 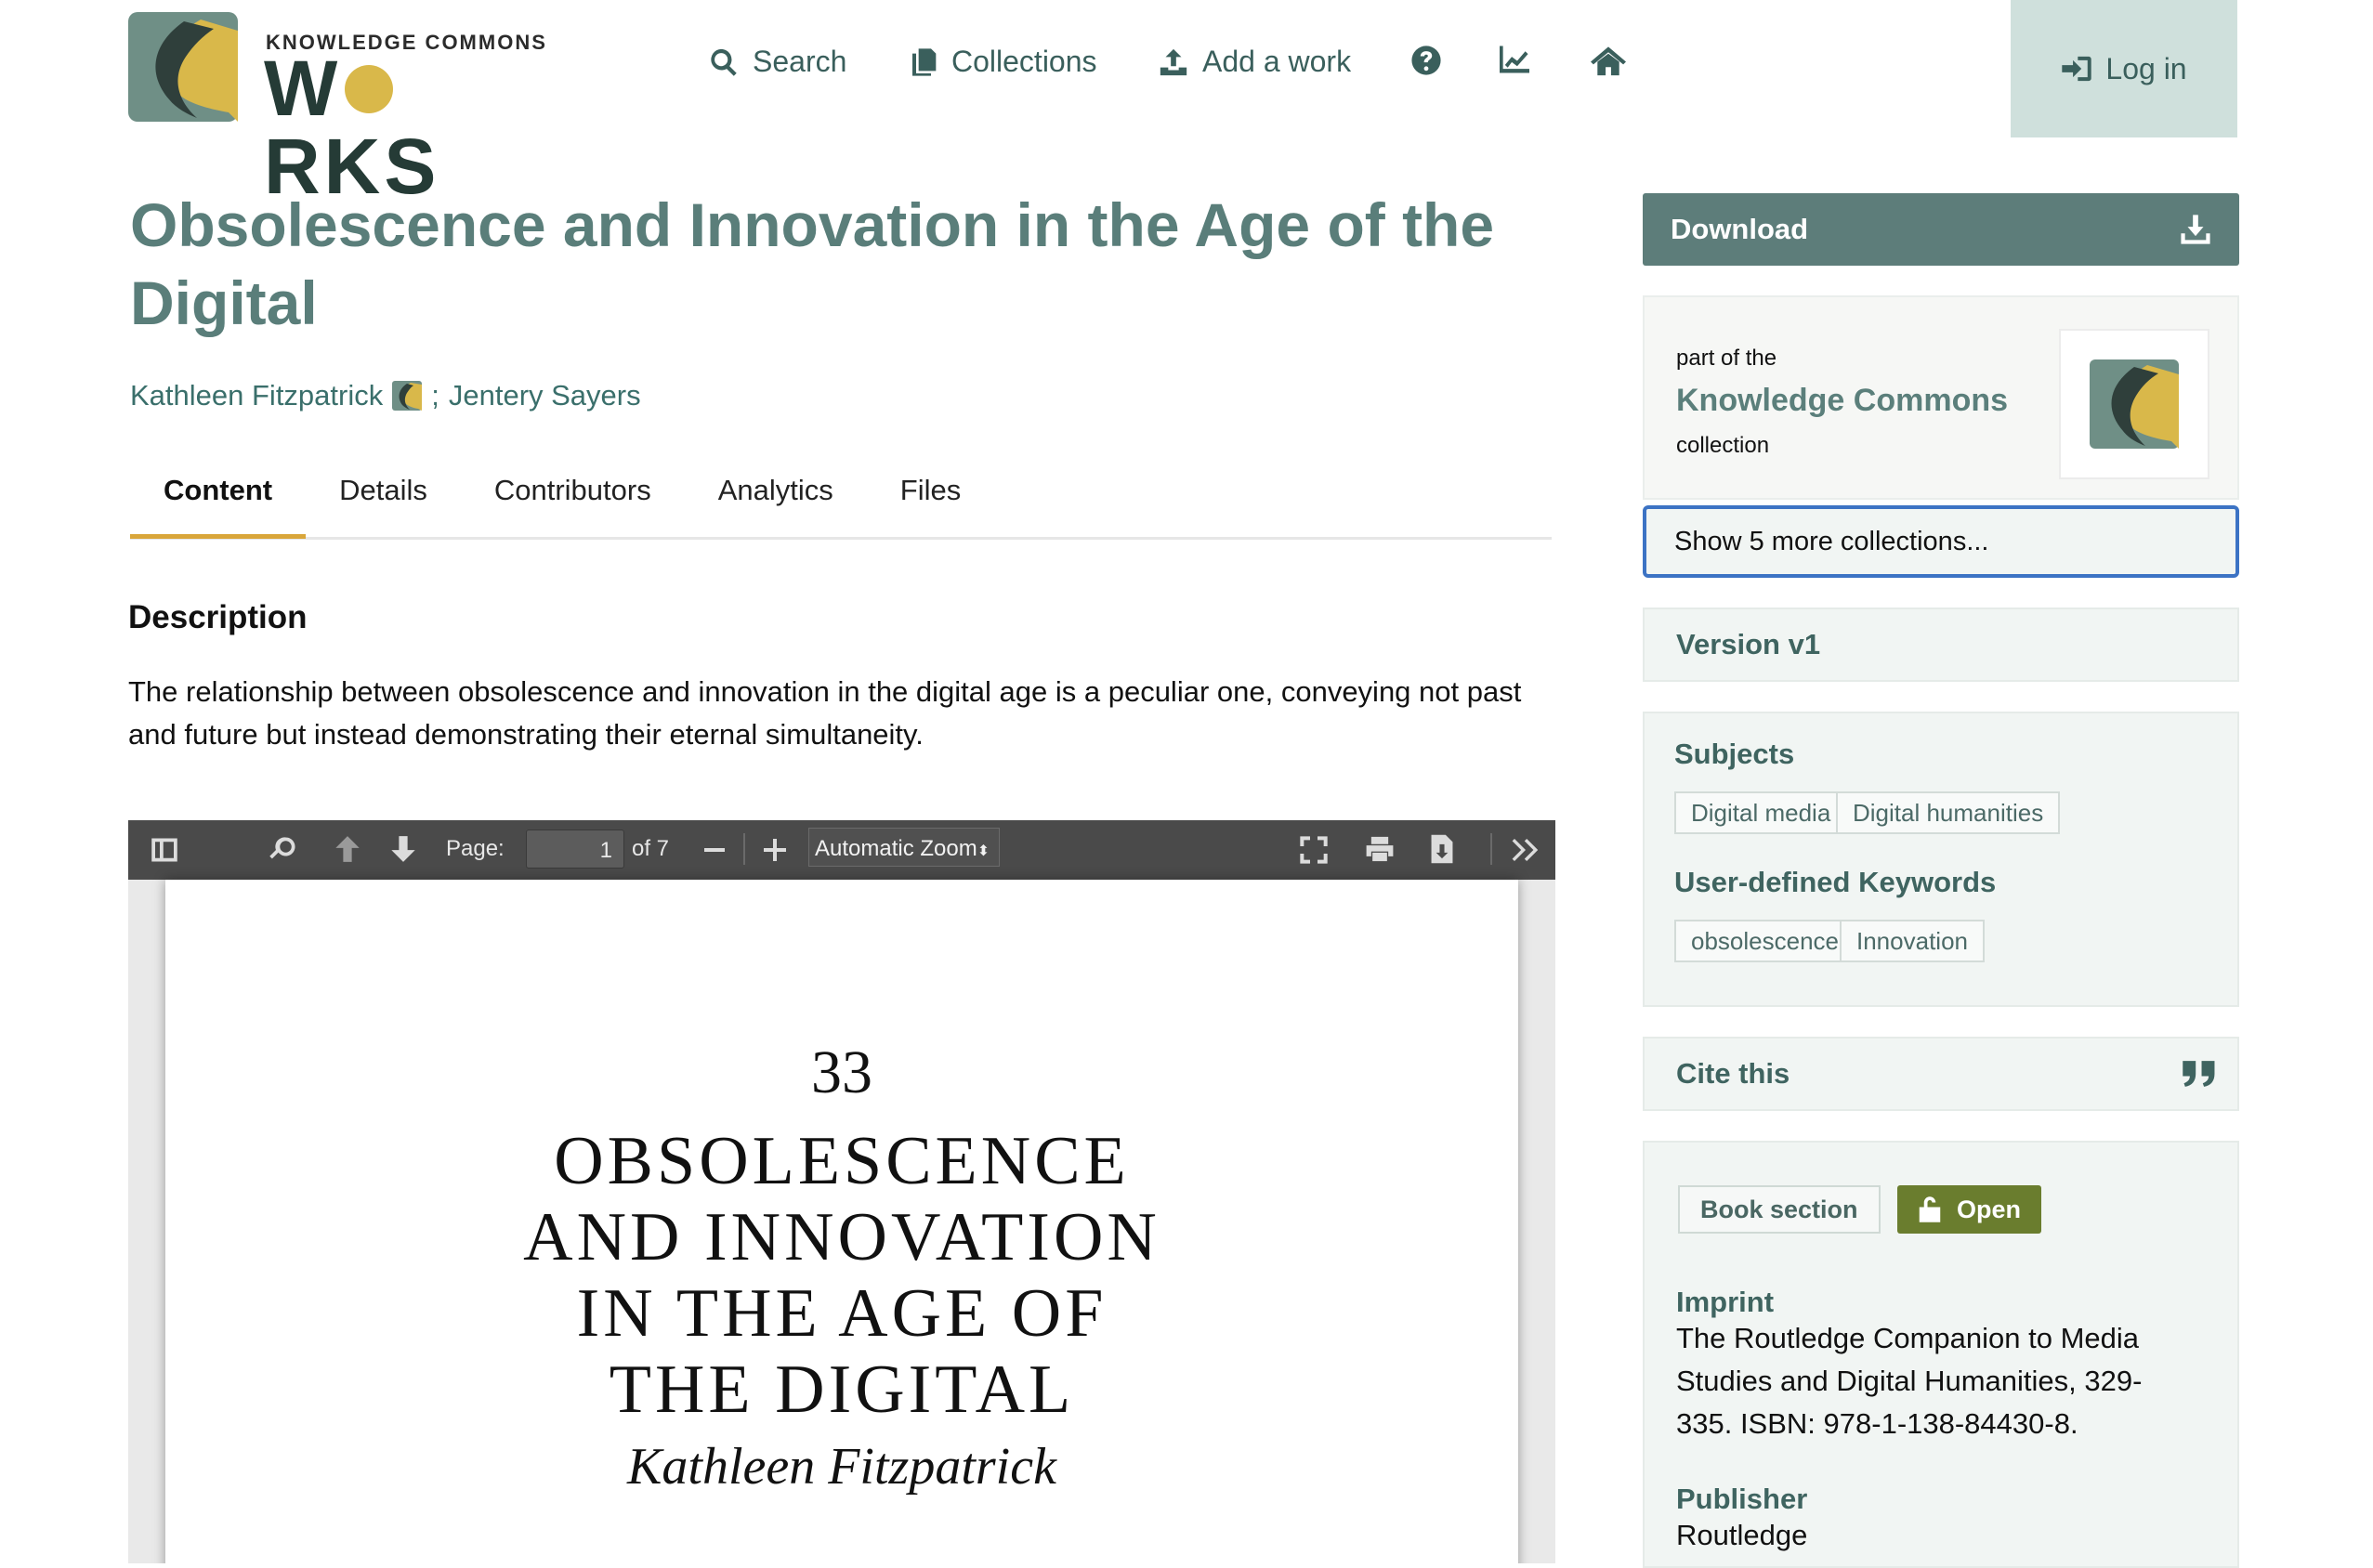 I want to click on chart-line-icon, so click(x=1514, y=60).